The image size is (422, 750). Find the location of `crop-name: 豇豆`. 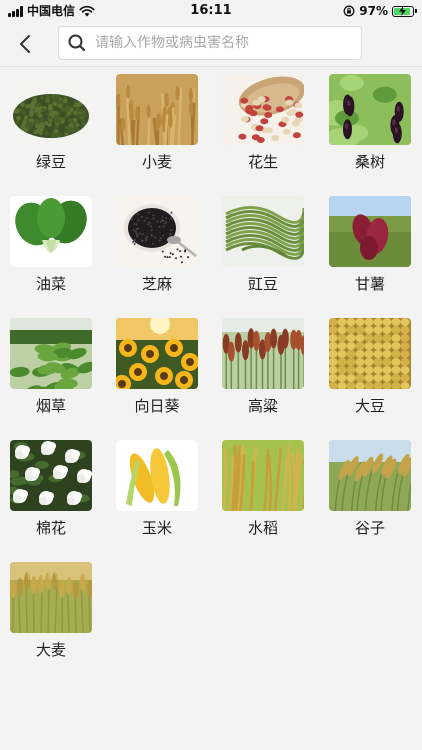

crop-name: 豇豆 is located at coordinates (262, 284).